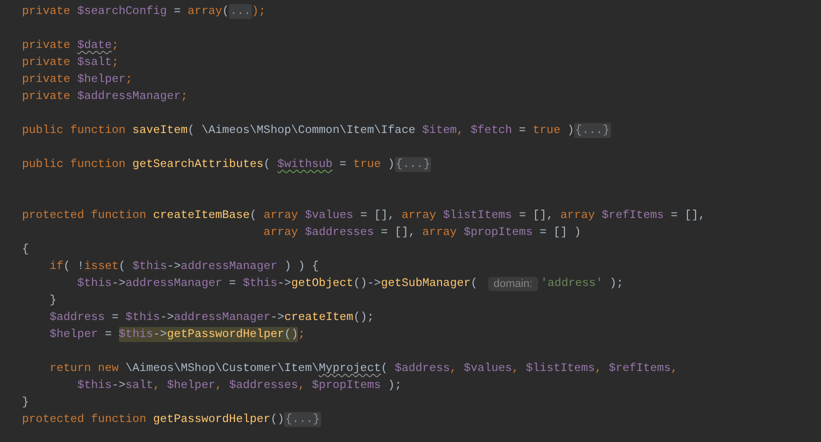 This screenshot has height=442, width=821. I want to click on code-text: public function saveItem( \Aimeos\MShop\Common\Item\Iface $item, $fetch = true ), so click(298, 130).